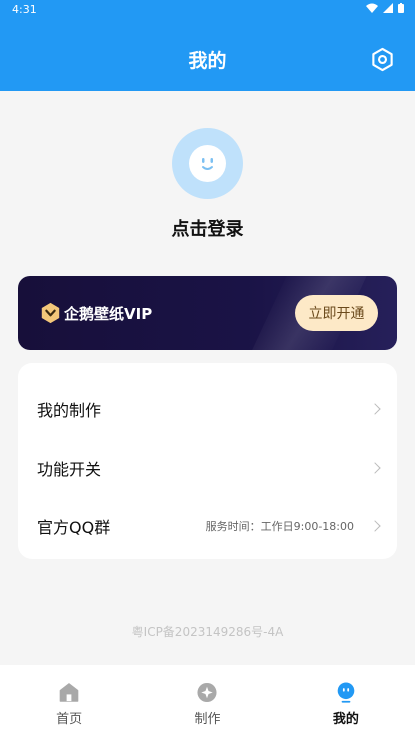 Image resolution: width=415 pixels, height=738 pixels. Describe the element at coordinates (69, 469) in the screenshot. I see `menu-item-label: 功能开关` at that location.